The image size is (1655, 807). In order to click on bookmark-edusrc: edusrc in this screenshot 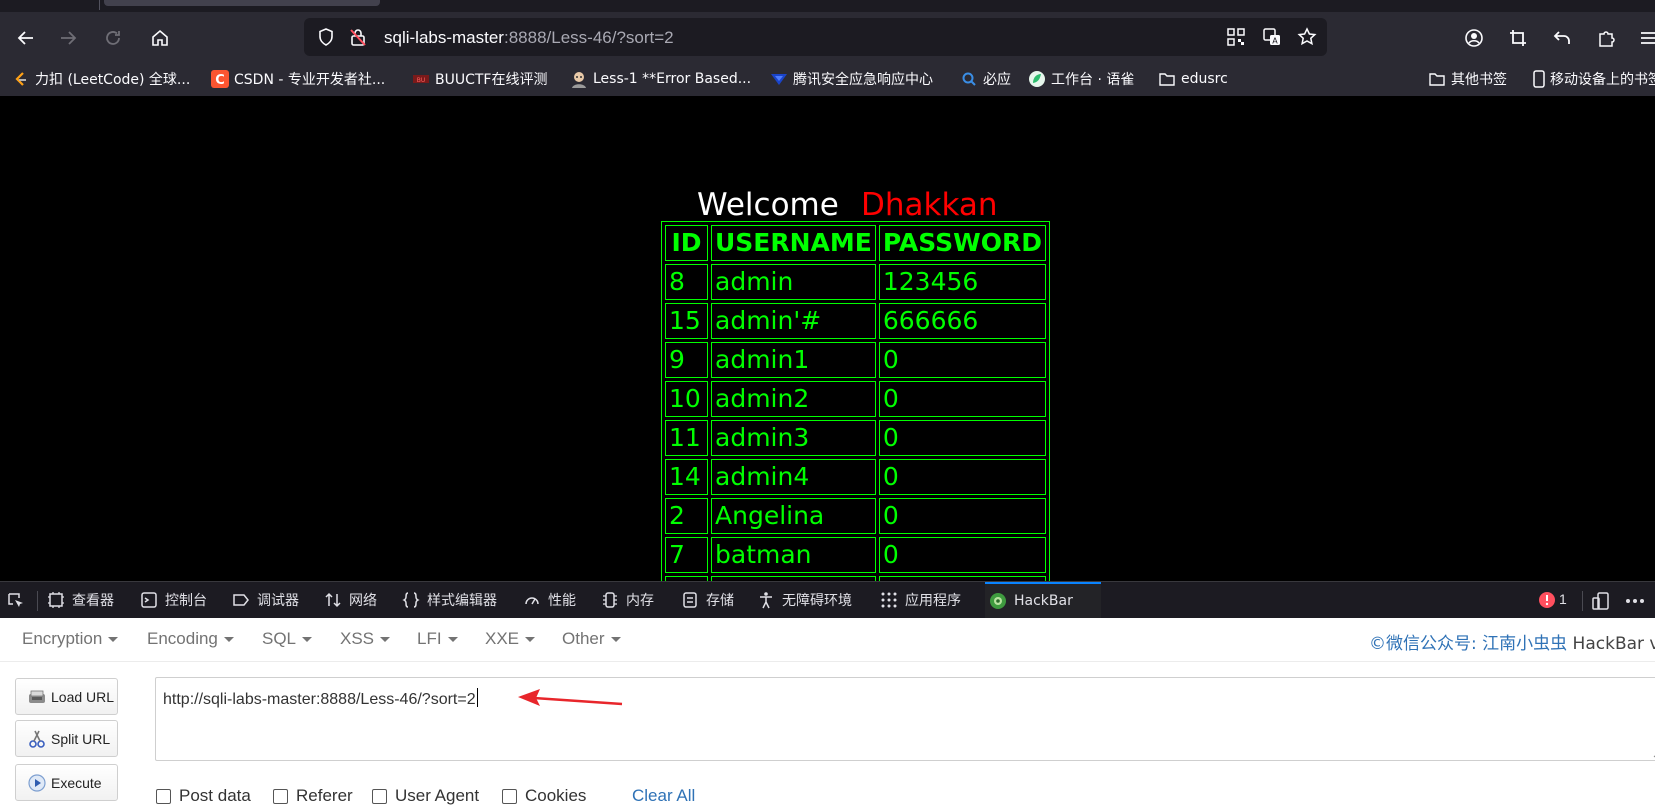, I will do `click(1193, 79)`.